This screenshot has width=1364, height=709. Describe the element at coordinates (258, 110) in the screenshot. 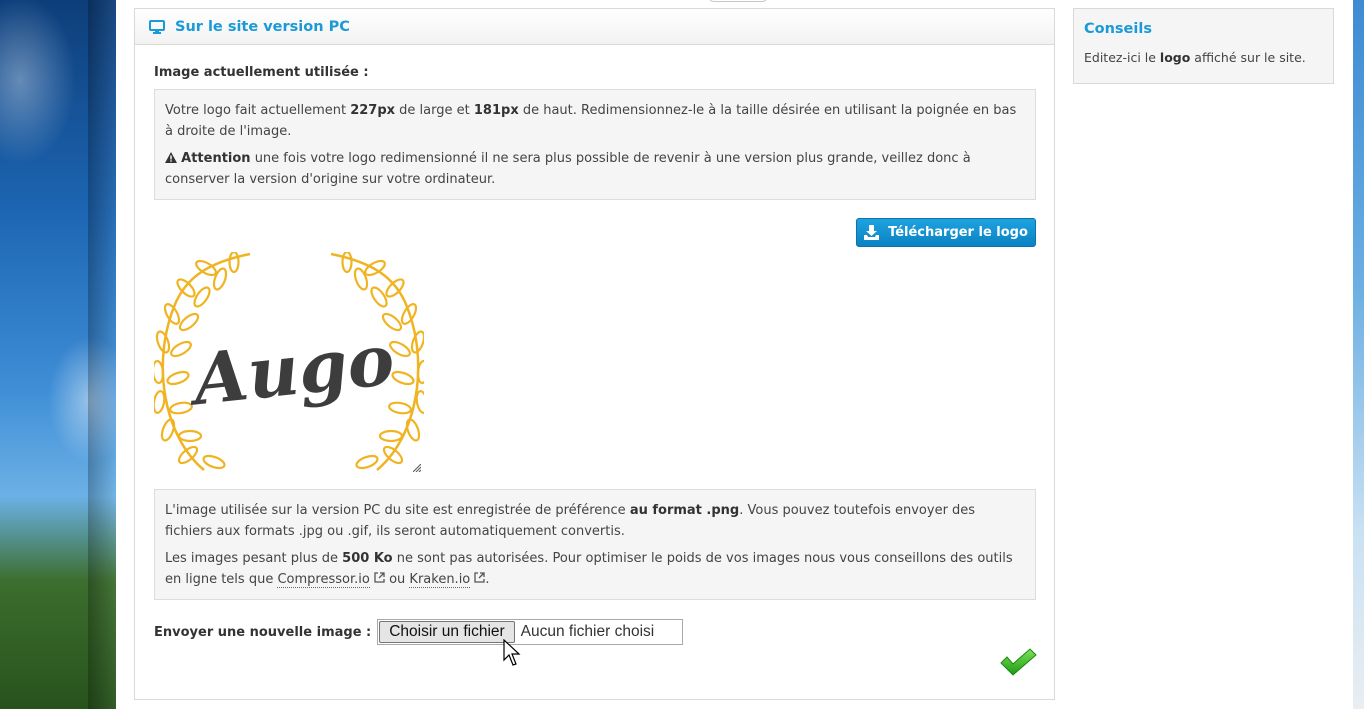

I see `size-text-1: Votre logo fait actuellement` at that location.